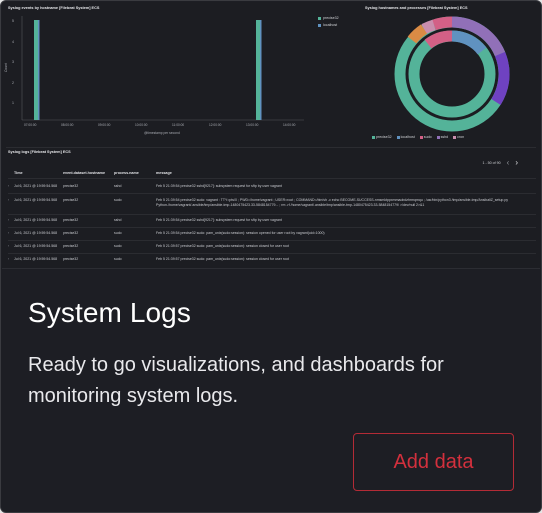  What do you see at coordinates (39, 70) in the screenshot?
I see `bar-localhost-early` at bounding box center [39, 70].